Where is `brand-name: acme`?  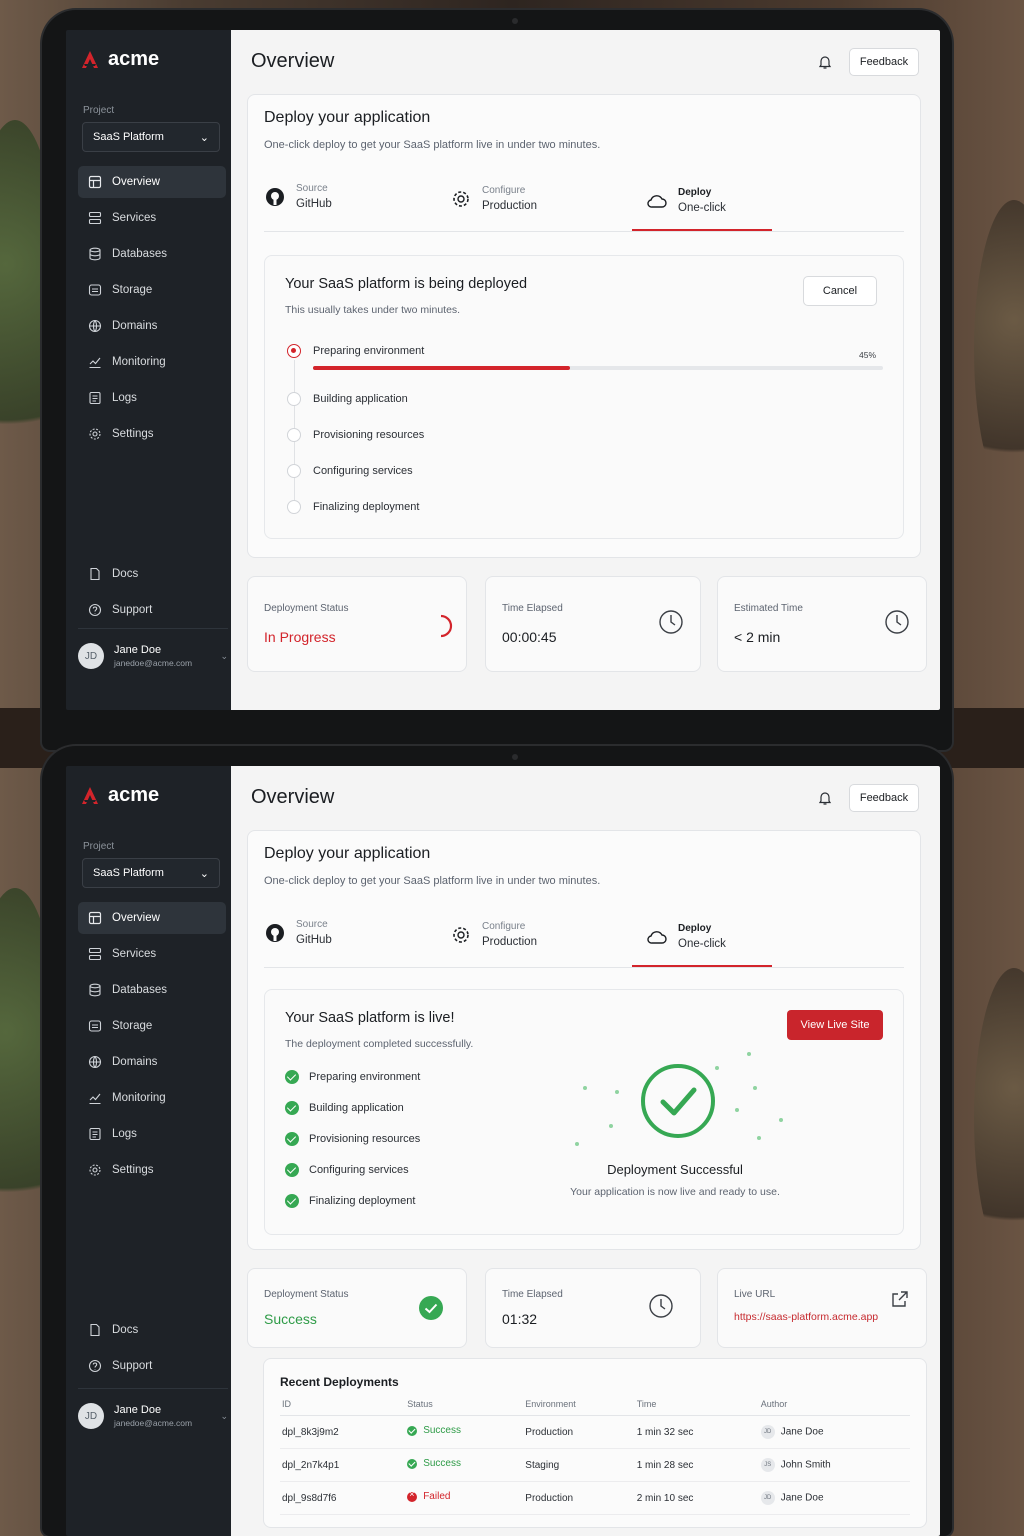
brand-name: acme is located at coordinates (134, 795).